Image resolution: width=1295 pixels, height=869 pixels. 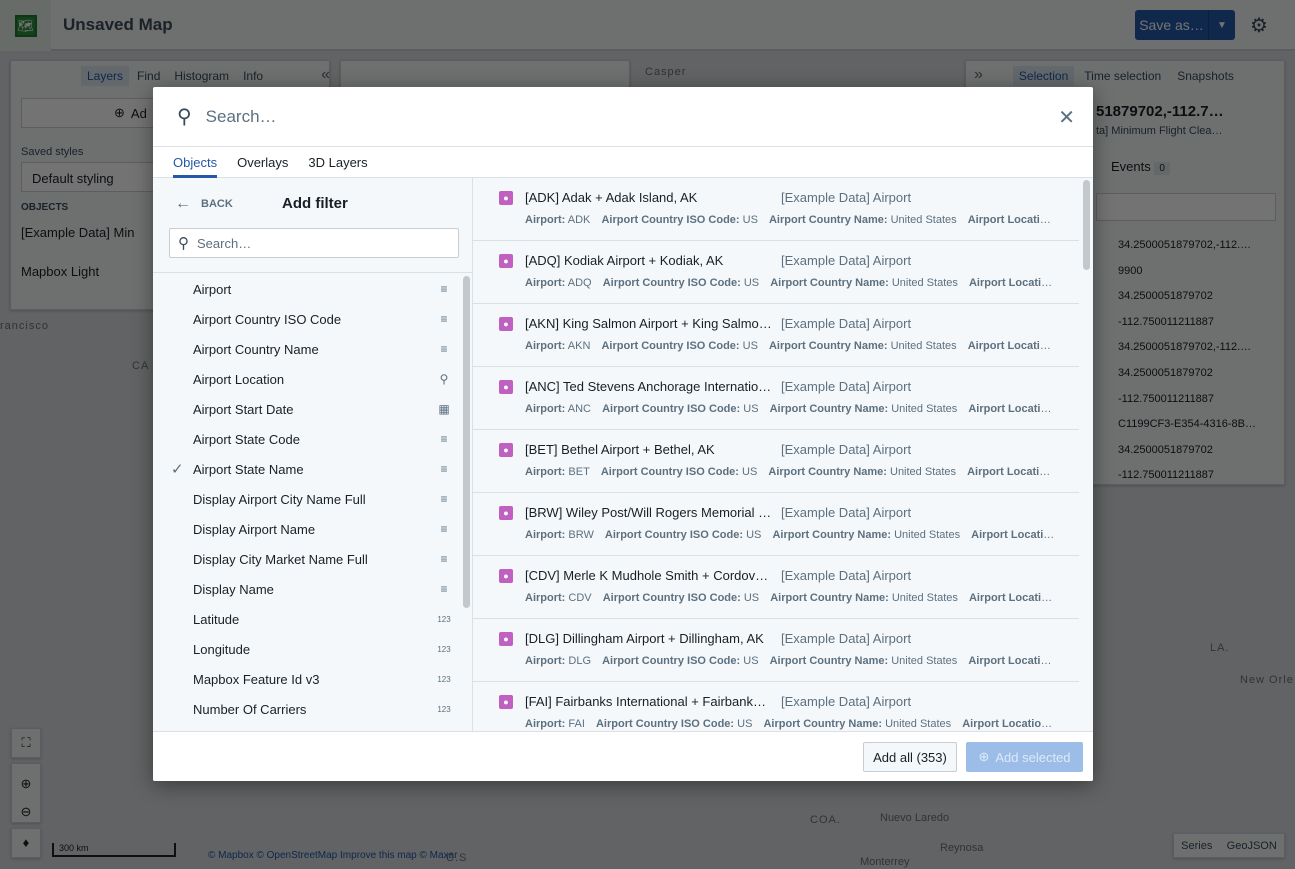 What do you see at coordinates (195, 162) in the screenshot?
I see `tab-objects: Objects` at bounding box center [195, 162].